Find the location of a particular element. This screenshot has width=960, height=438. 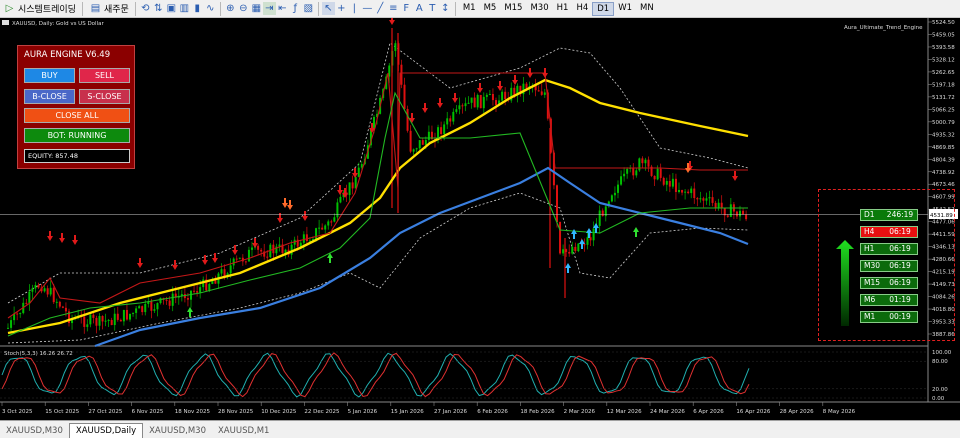

chart-window-icon is located at coordinates (5, 22).